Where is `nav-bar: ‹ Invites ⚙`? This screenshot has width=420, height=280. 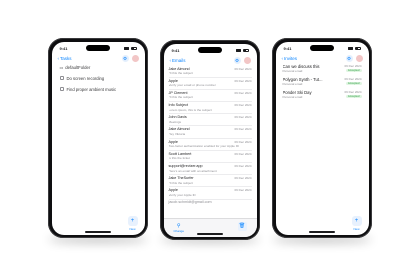
nav-bar: ‹ Invites ⚙ is located at coordinates (322, 58).